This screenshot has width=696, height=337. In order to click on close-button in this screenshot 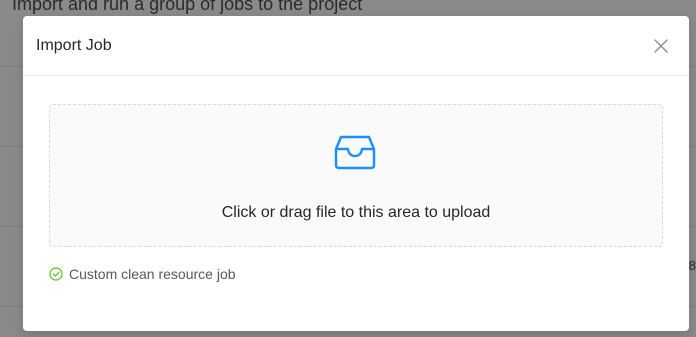, I will do `click(661, 46)`.